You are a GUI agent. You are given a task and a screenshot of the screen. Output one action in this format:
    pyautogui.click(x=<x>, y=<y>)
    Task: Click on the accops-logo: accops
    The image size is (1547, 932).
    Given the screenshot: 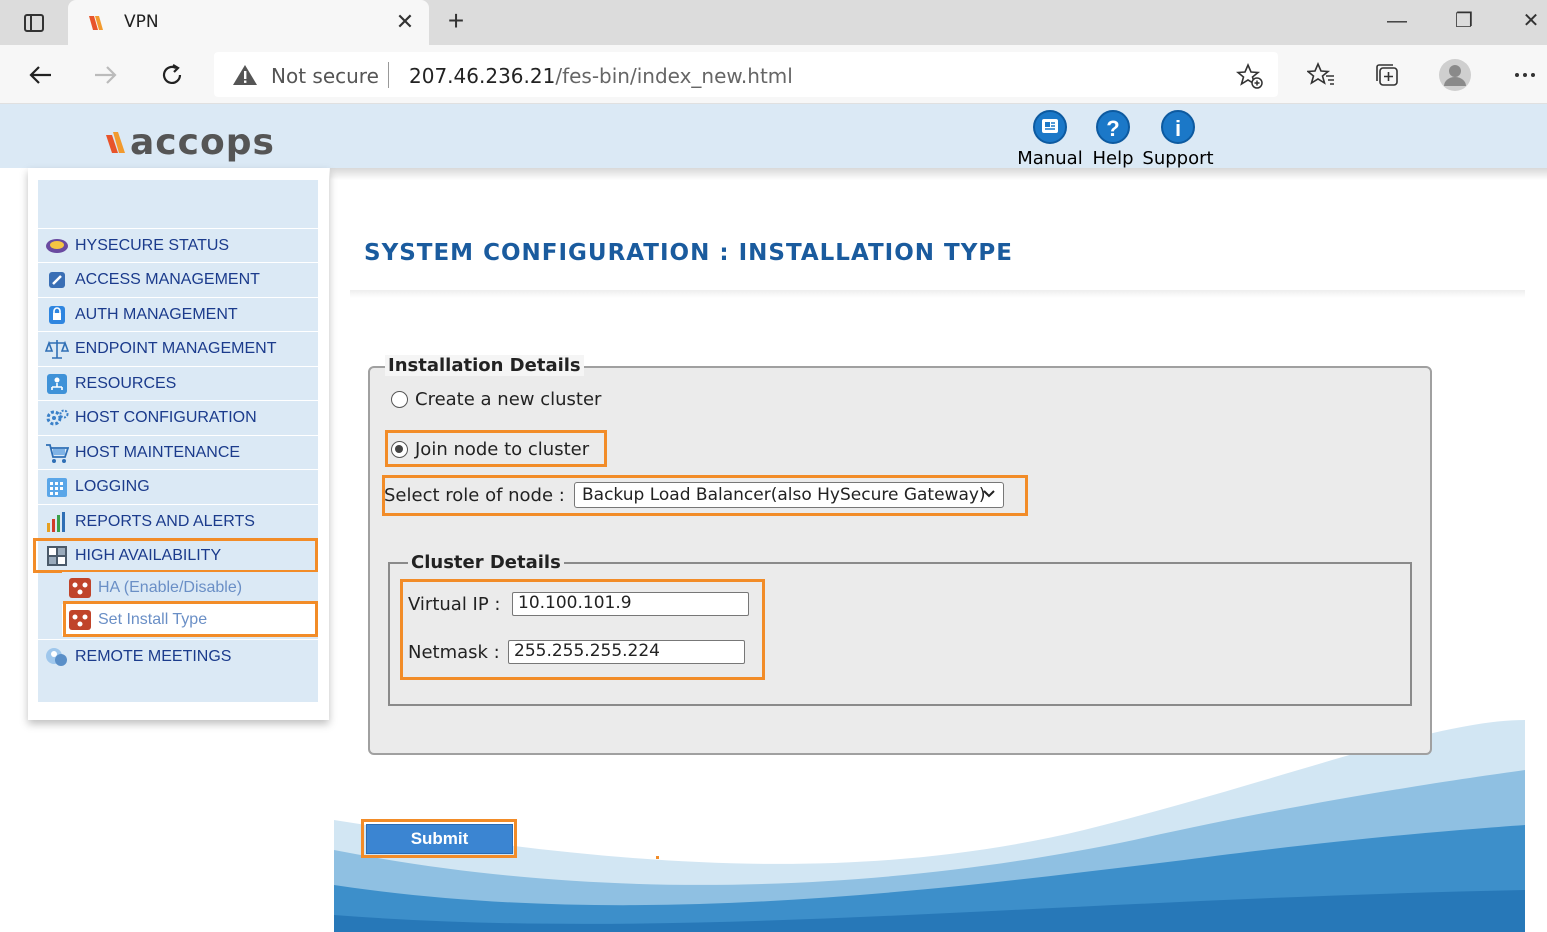 What is the action you would take?
    pyautogui.click(x=189, y=142)
    